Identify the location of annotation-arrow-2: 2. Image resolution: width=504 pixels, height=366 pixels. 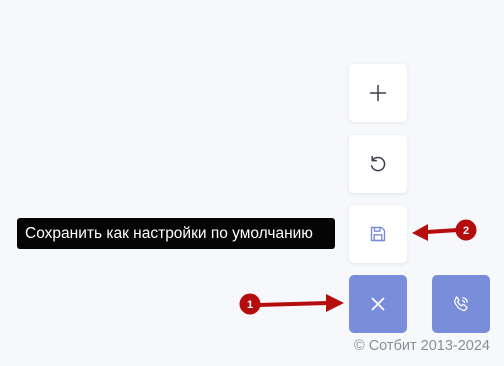
(444, 230).